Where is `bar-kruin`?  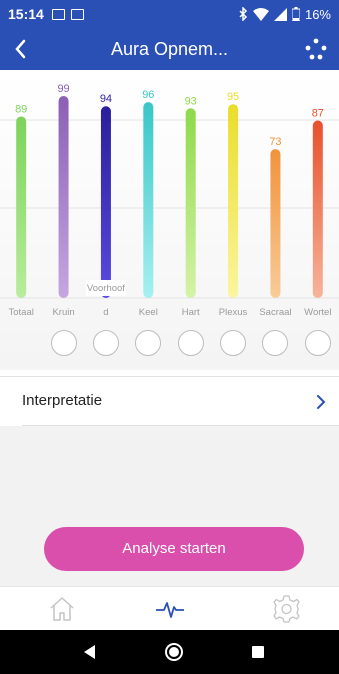
bar-kruin is located at coordinates (63, 197).